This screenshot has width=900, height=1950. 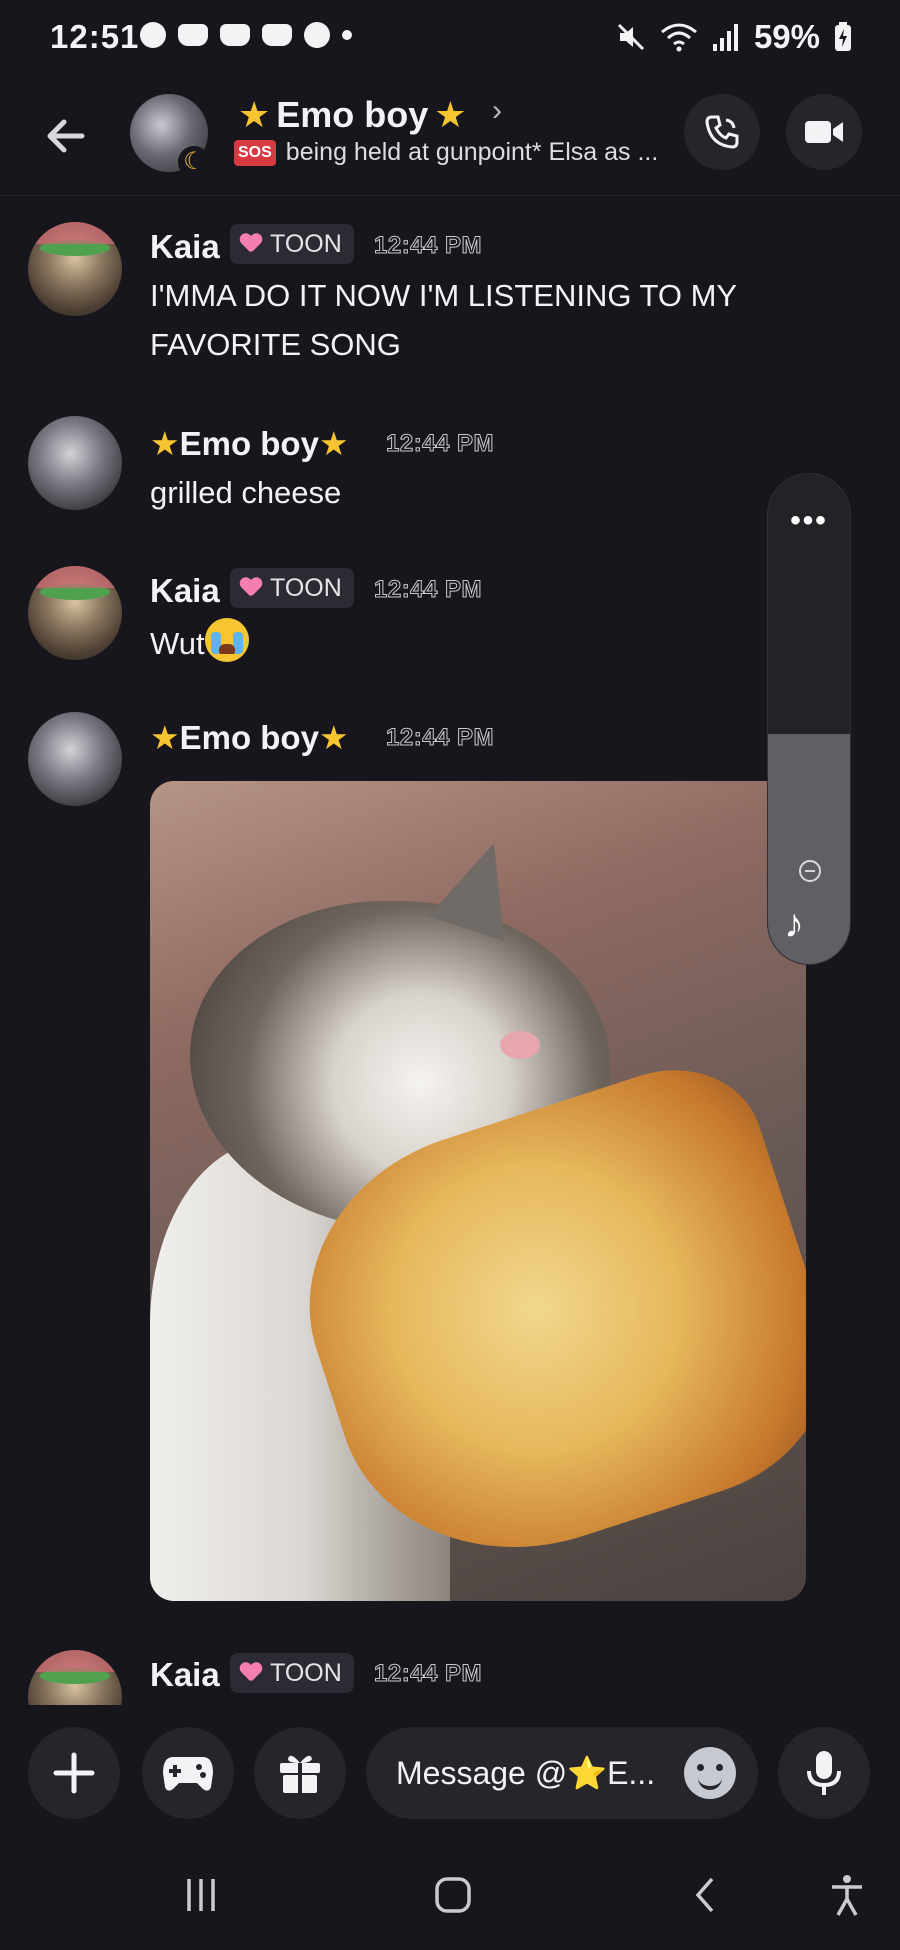 I want to click on accessibility-icon, so click(x=847, y=1895).